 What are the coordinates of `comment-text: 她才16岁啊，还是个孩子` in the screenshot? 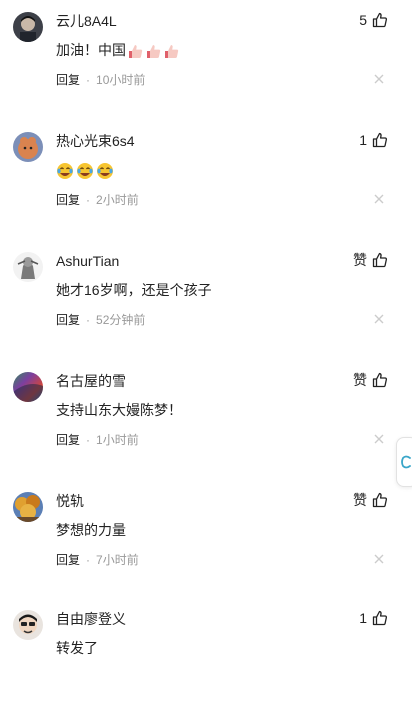 It's located at (134, 290).